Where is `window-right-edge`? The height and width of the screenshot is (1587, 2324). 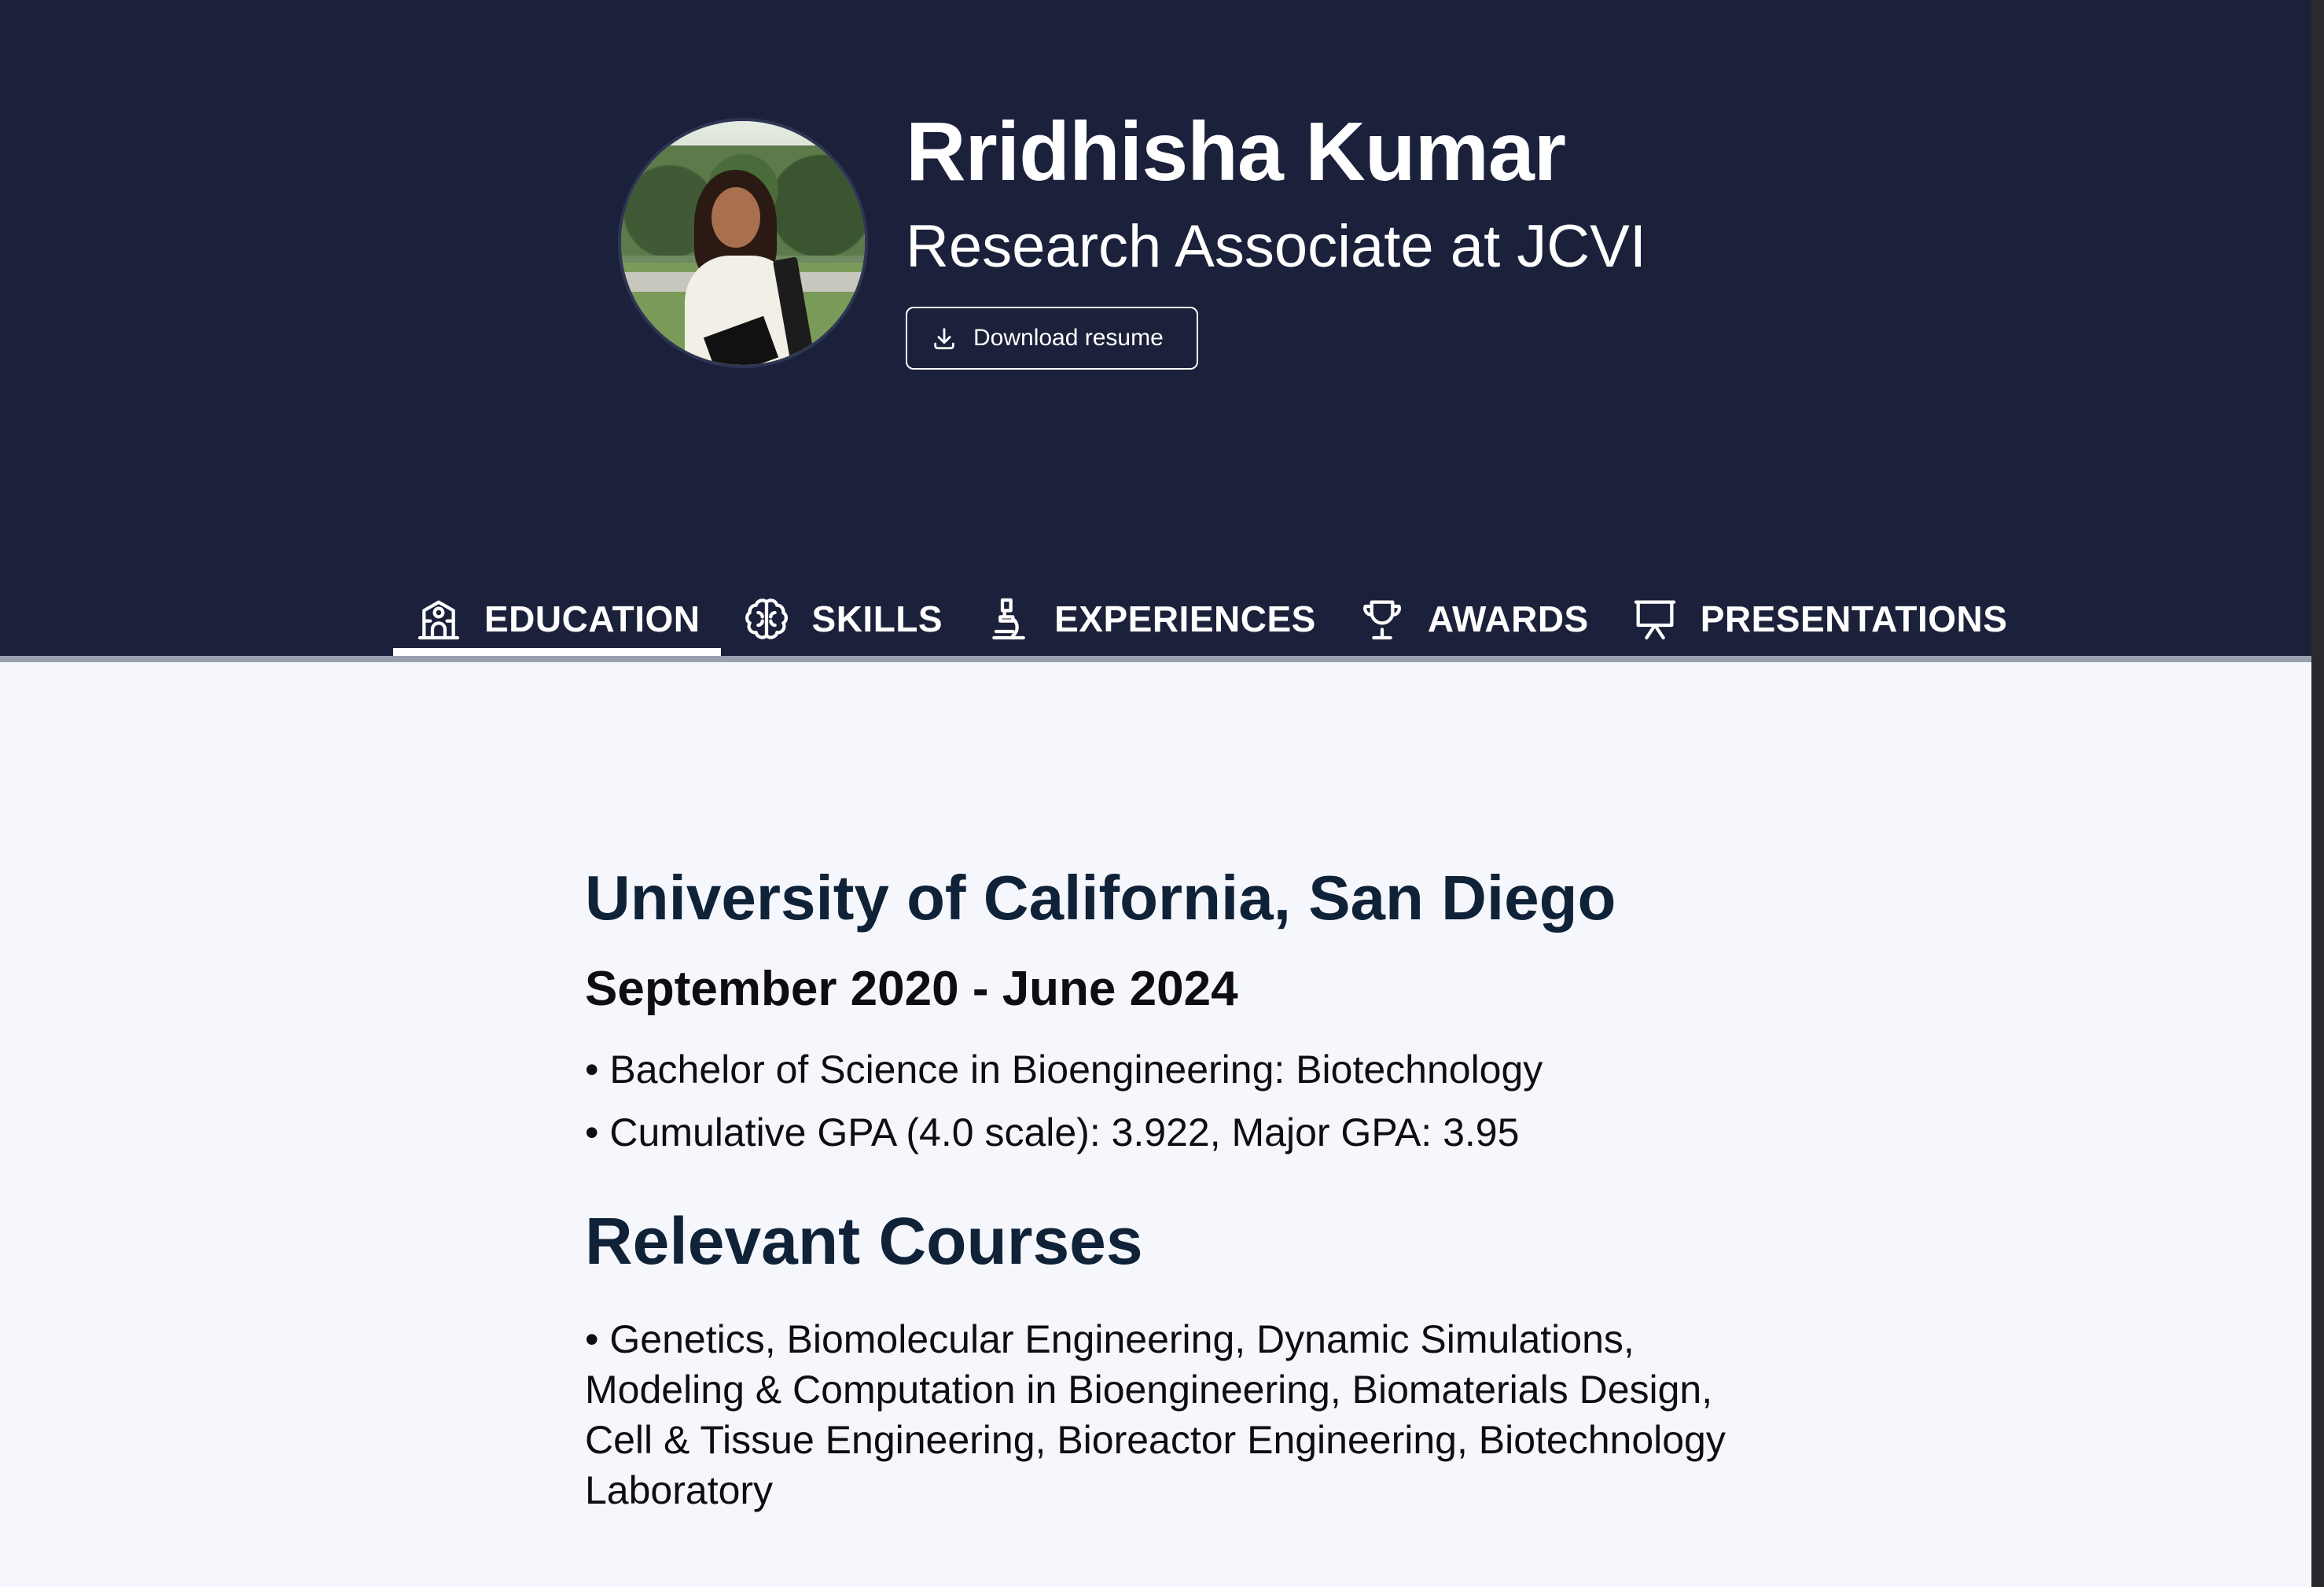
window-right-edge is located at coordinates (2317, 794).